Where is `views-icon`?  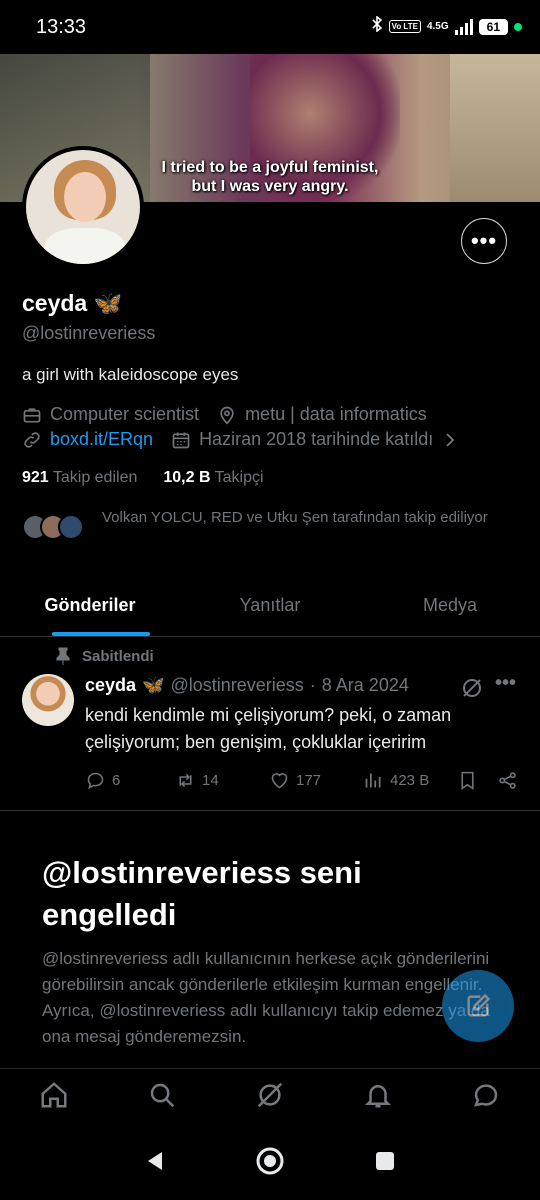 views-icon is located at coordinates (373, 780).